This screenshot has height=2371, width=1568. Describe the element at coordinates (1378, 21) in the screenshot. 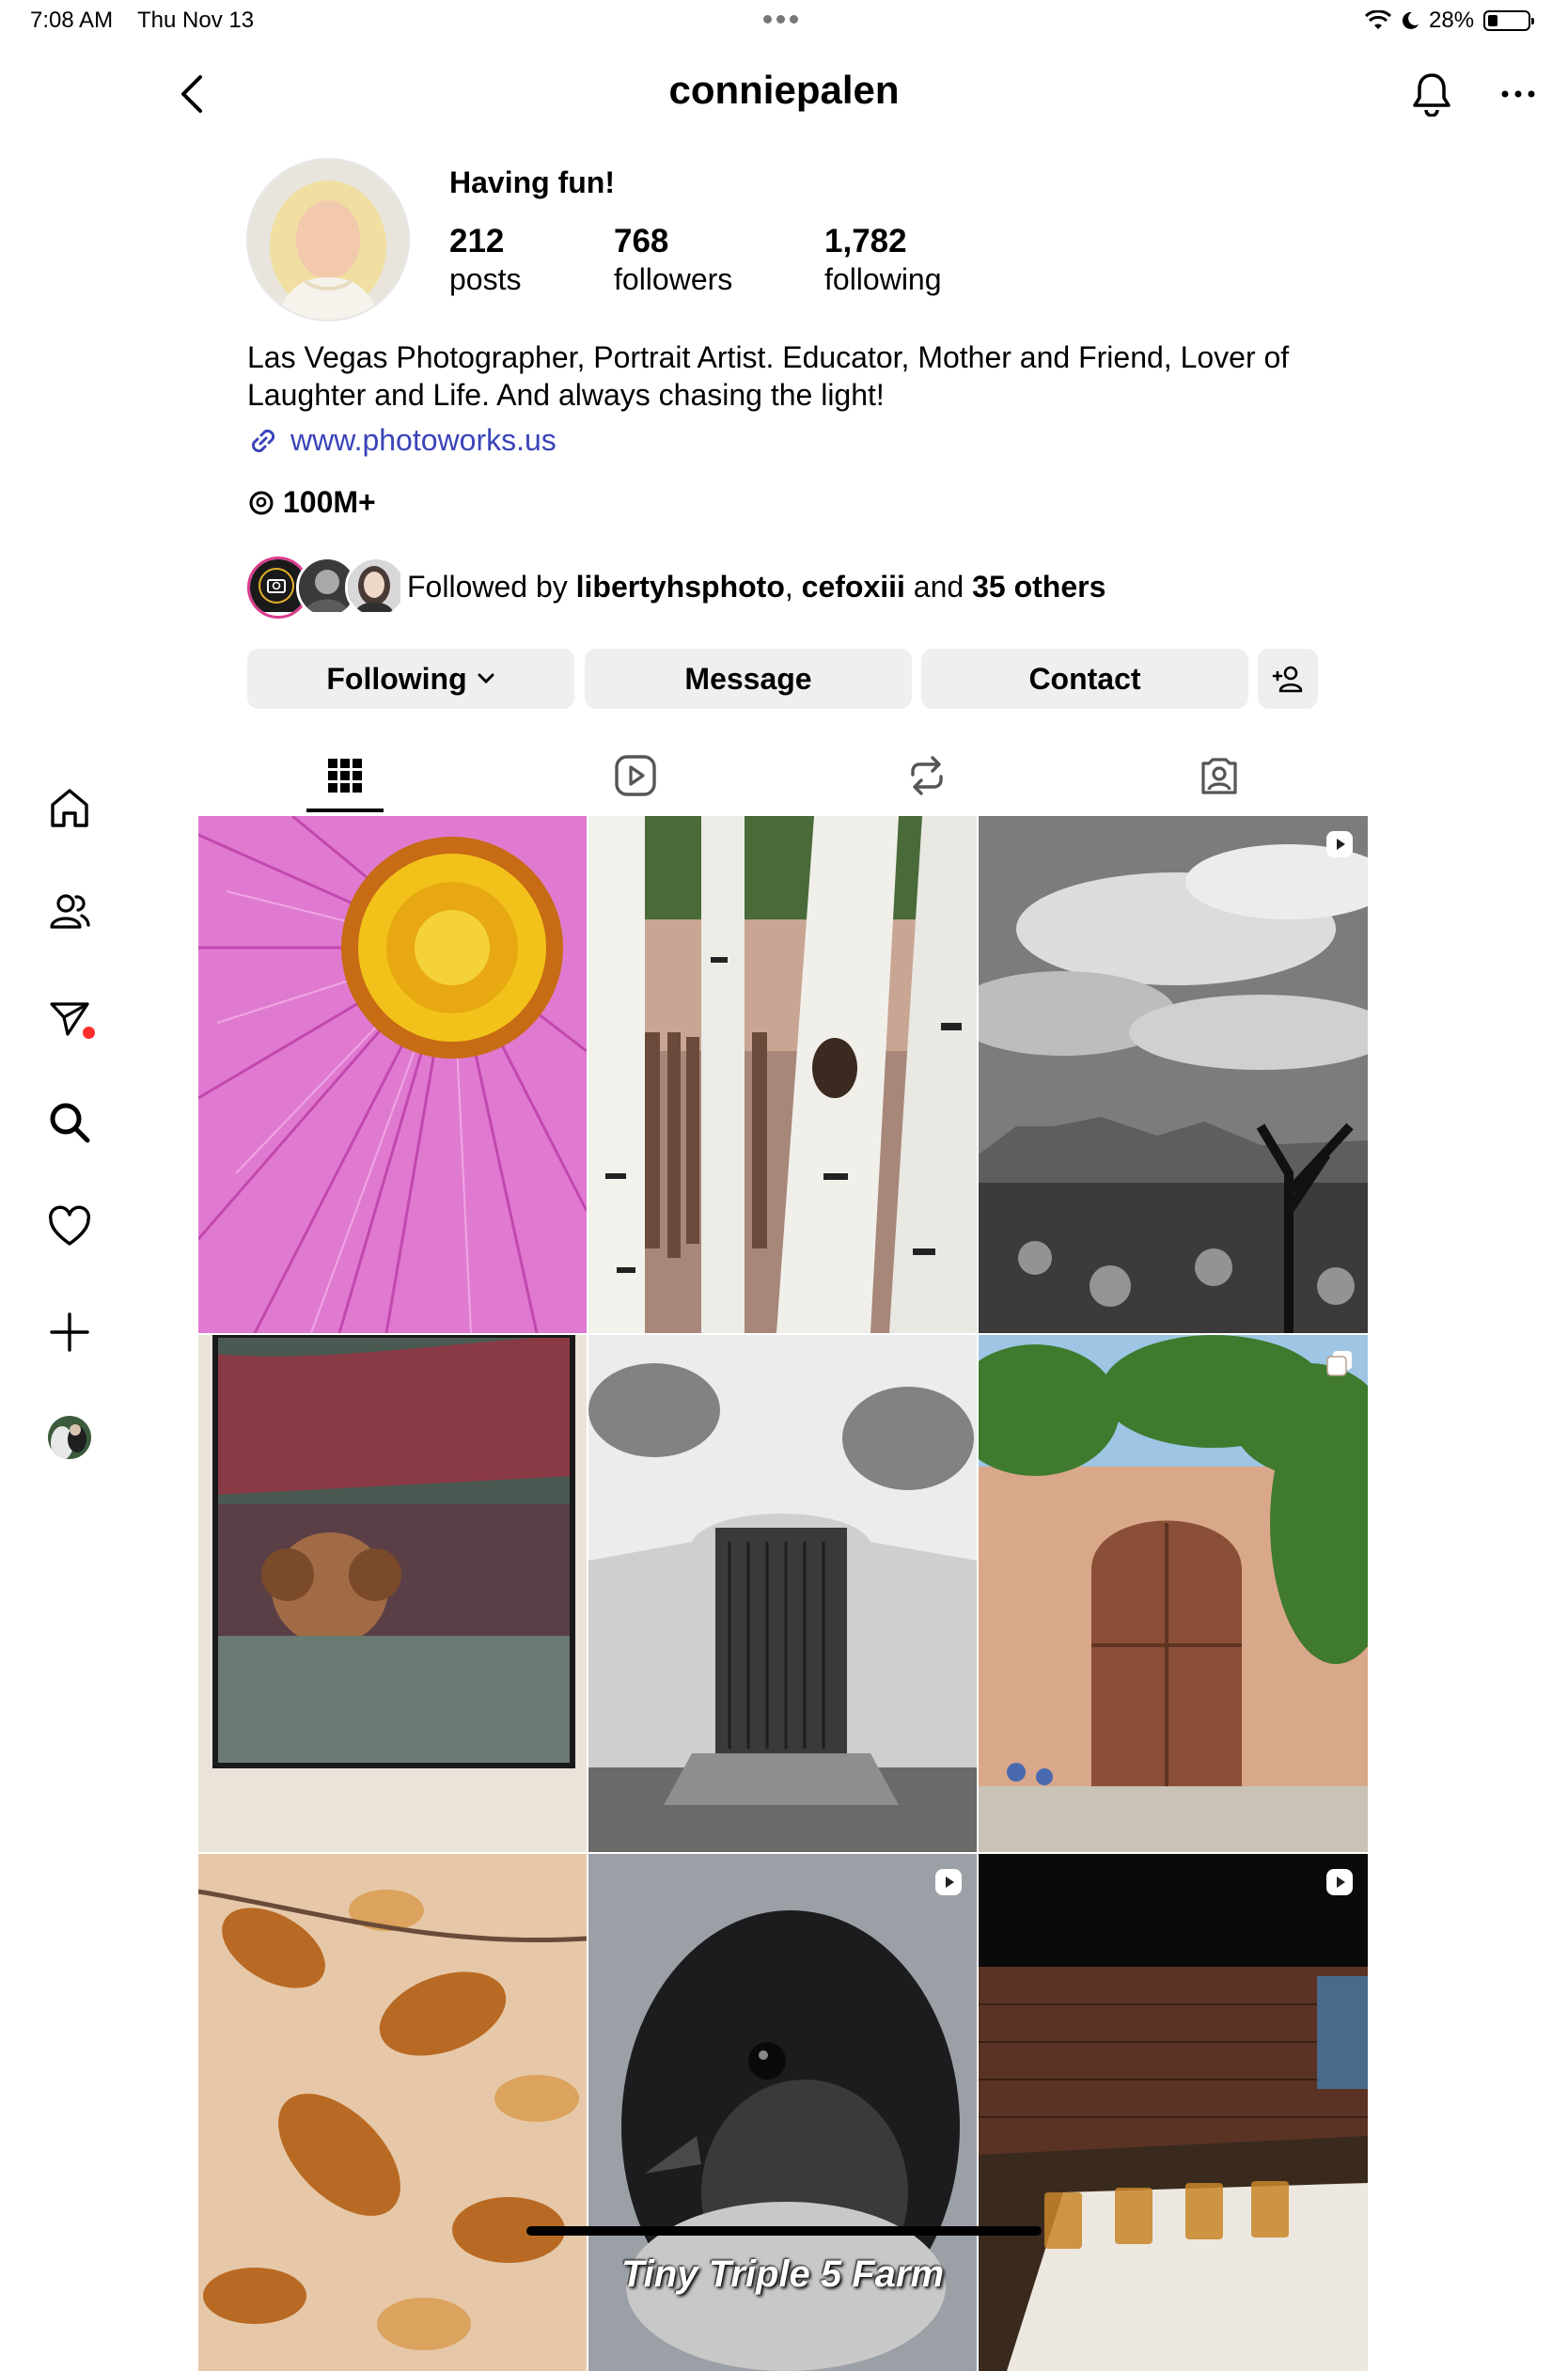

I see `wifi-icon` at that location.